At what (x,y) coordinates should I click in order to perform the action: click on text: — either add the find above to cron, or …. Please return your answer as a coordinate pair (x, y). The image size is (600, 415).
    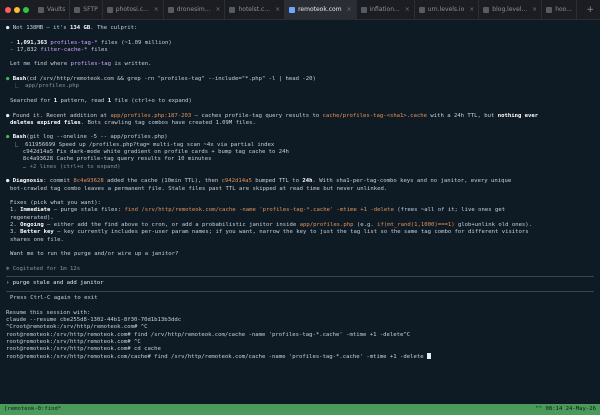
    Looking at the image, I should click on (171, 225).